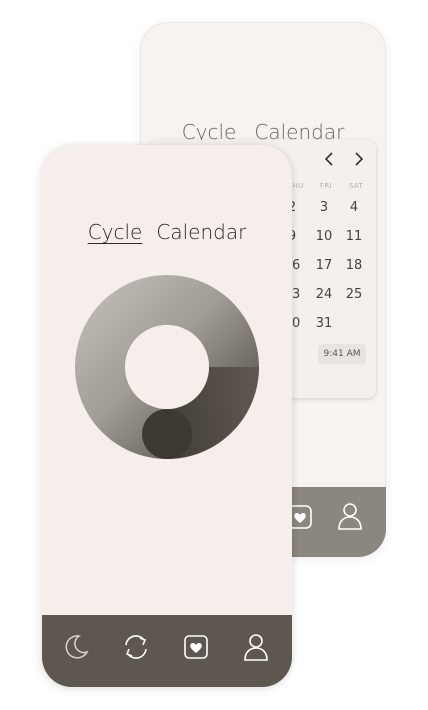 The width and height of the screenshot is (428, 710). Describe the element at coordinates (354, 207) in the screenshot. I see `calendar-day: 4` at that location.